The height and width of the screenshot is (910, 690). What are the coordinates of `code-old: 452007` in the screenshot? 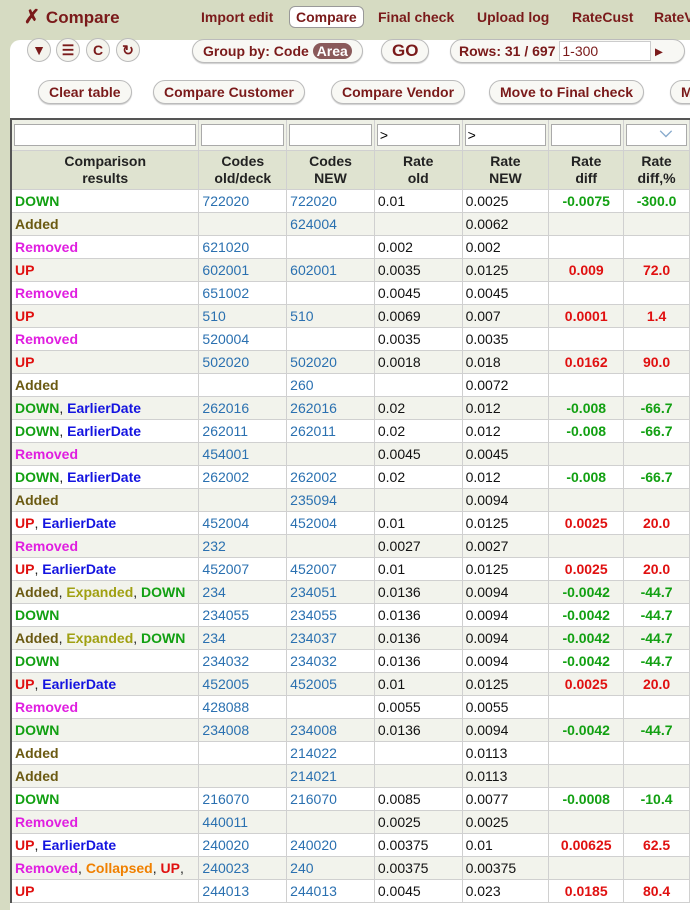 It's located at (243, 569).